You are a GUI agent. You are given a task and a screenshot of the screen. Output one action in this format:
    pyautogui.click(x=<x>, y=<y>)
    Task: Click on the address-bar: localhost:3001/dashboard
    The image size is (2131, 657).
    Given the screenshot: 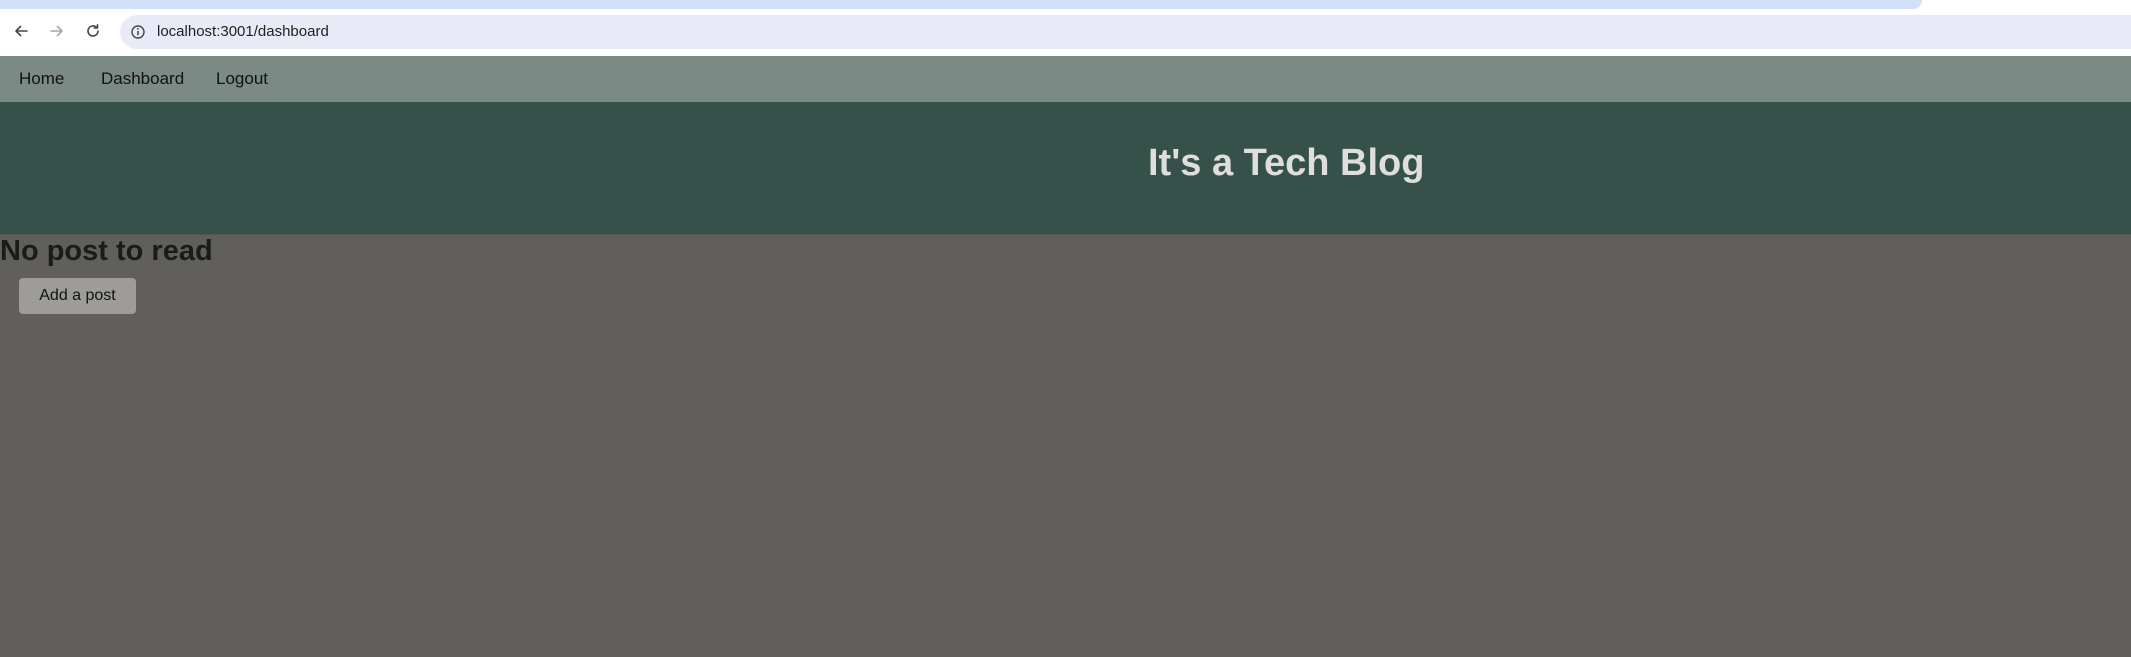 What is the action you would take?
    pyautogui.click(x=1125, y=32)
    